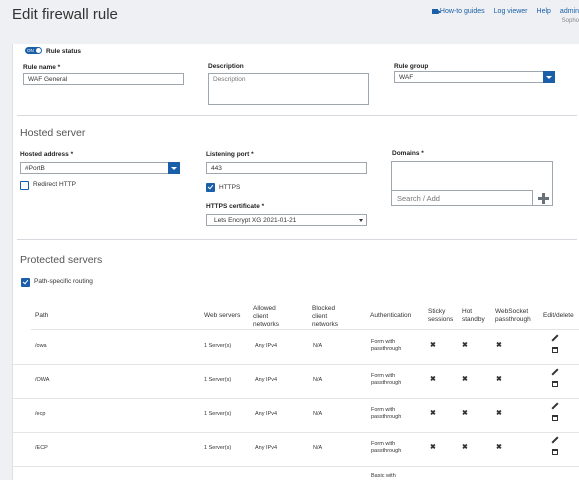 This screenshot has height=480, width=579. What do you see at coordinates (558, 315) in the screenshot?
I see `col-edit-delete: Edit/delete` at bounding box center [558, 315].